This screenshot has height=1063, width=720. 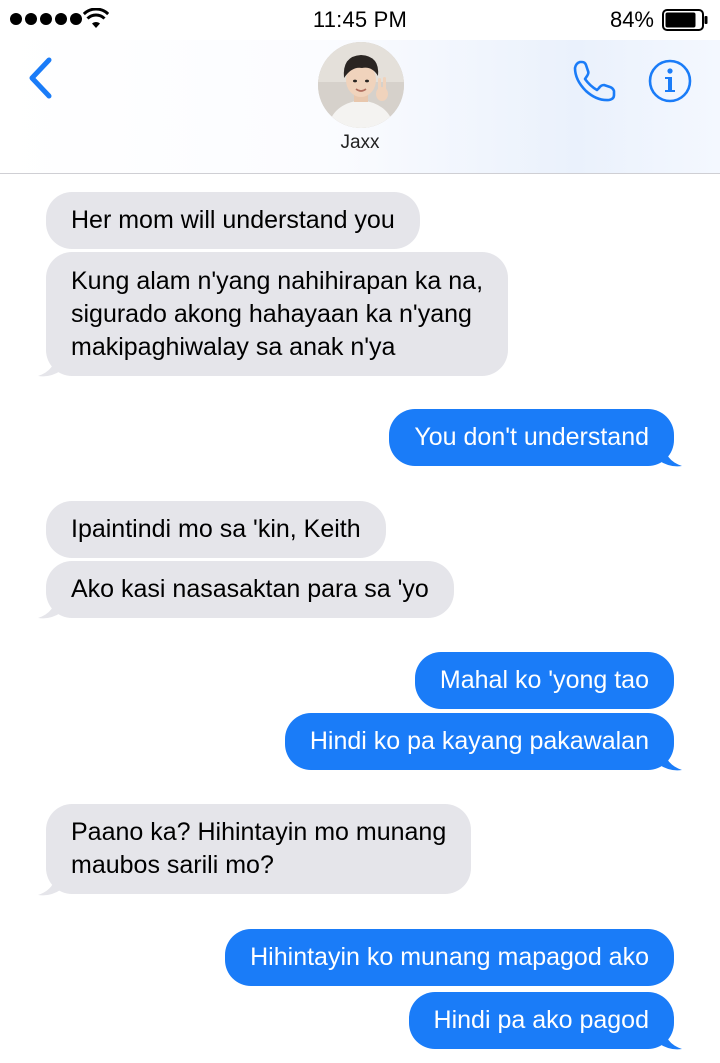 I want to click on message-text: Mahal ko 'yong tao, so click(x=544, y=680).